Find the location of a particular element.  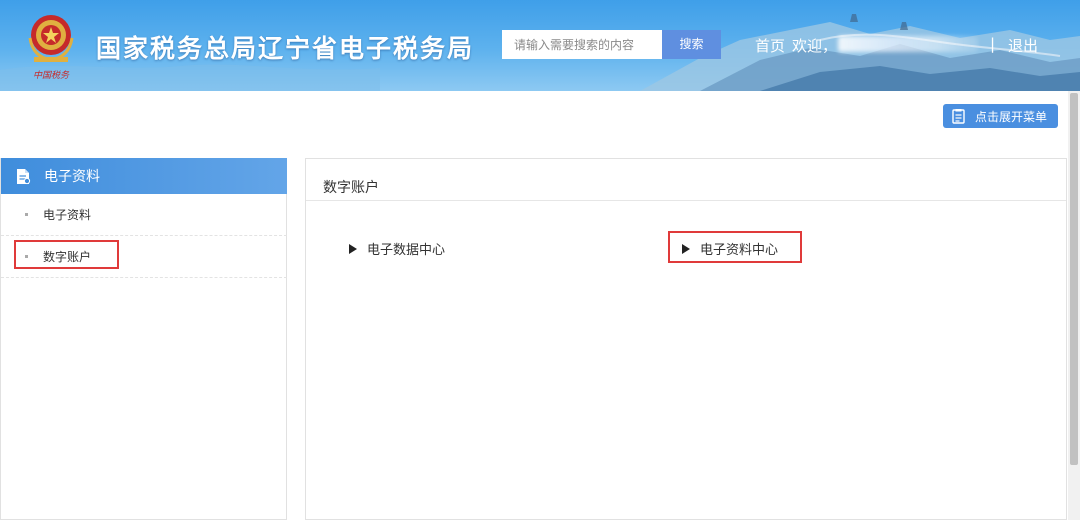

tax-bureau-emblem-icon: 中国税务 is located at coordinates (51, 48).